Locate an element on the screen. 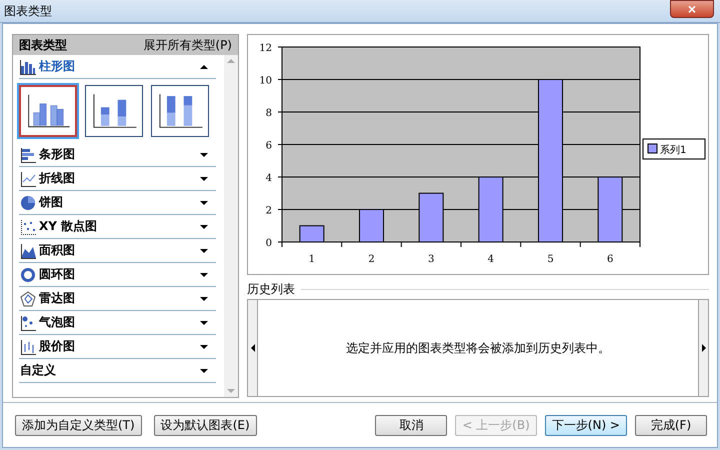  dialog-button: 设为默认图表(E) is located at coordinates (205, 425).